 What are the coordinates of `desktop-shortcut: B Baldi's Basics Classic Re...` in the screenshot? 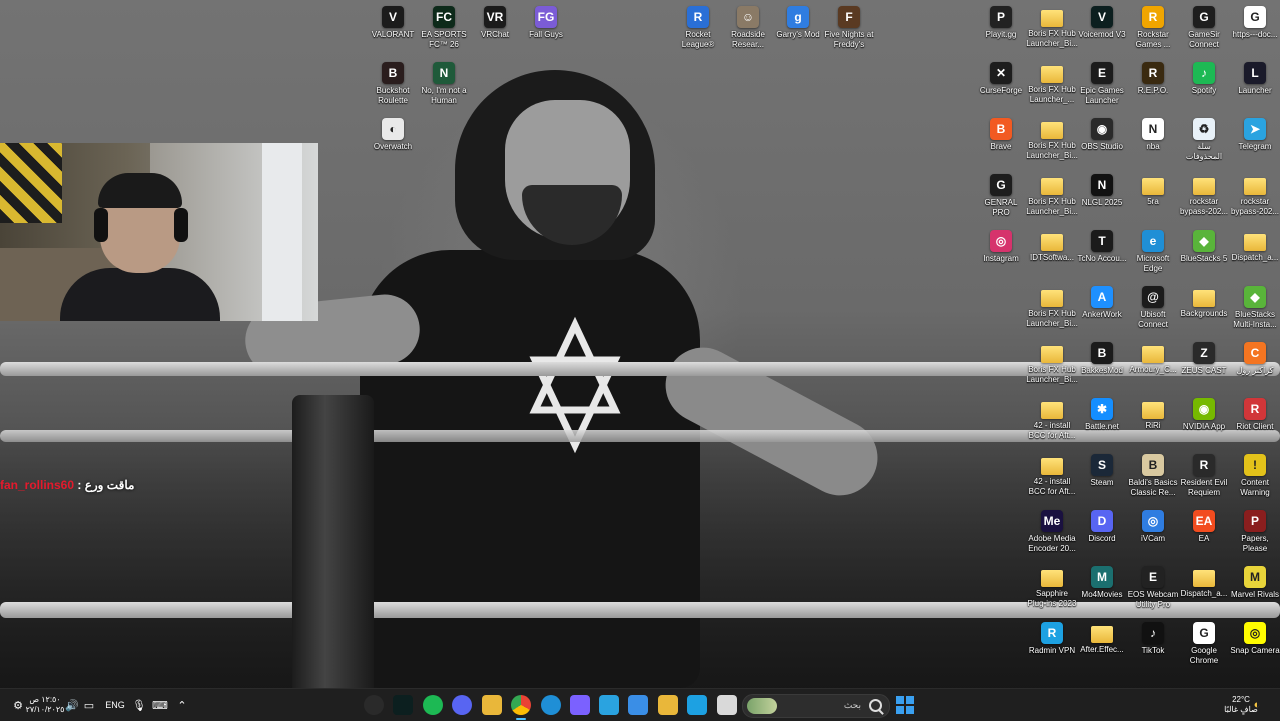 It's located at (1153, 476).